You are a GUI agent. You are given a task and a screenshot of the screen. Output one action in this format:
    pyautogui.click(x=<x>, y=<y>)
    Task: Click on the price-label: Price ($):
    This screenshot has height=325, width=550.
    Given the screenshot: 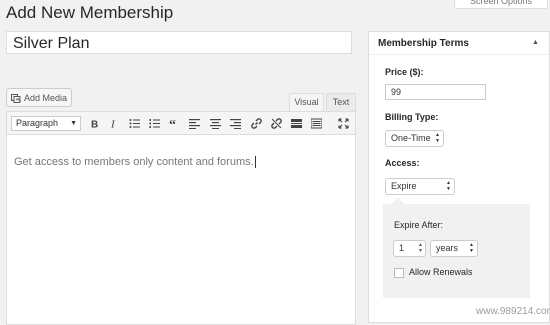 What is the action you would take?
    pyautogui.click(x=404, y=72)
    